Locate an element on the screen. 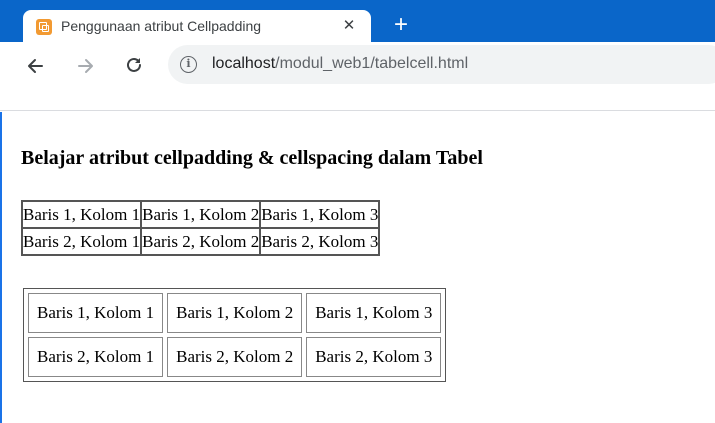 Image resolution: width=715 pixels, height=423 pixels. new-tab-button: + is located at coordinates (401, 25).